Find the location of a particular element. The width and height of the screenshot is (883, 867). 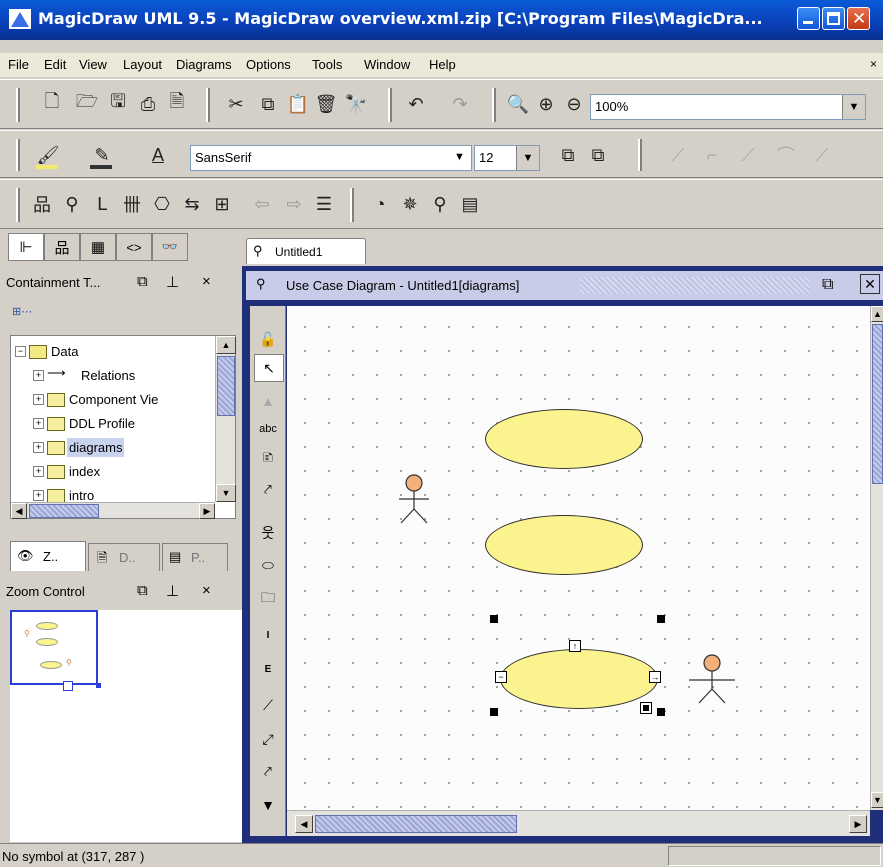

tab-documentation: 🗎 D.. is located at coordinates (124, 557).